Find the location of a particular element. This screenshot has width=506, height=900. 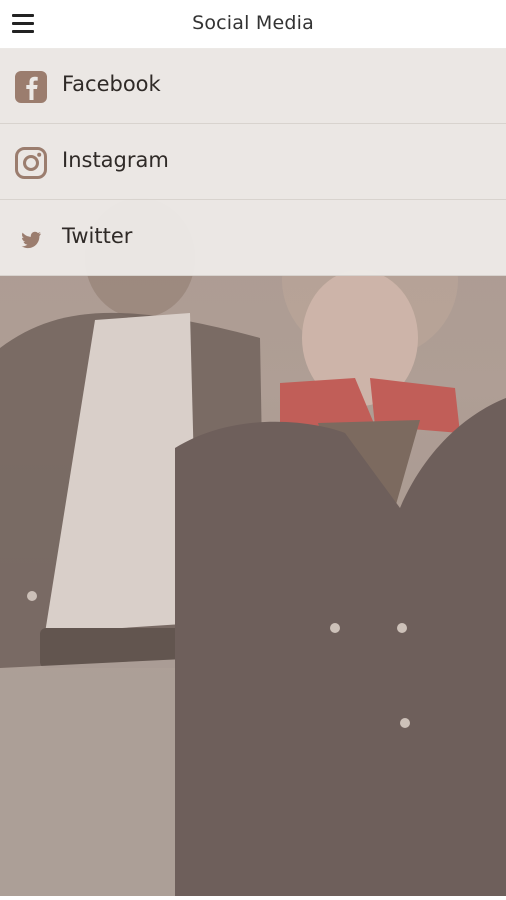

facebook-icon is located at coordinates (31, 87).